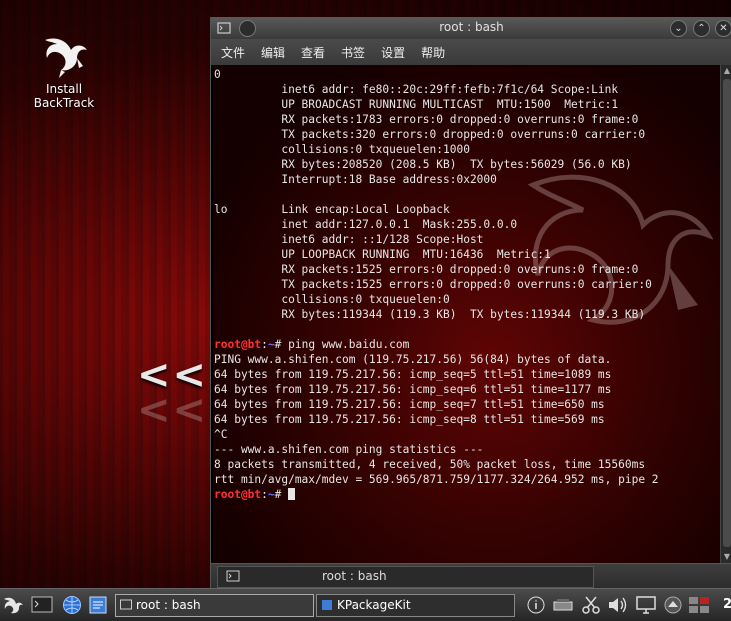 The image size is (731, 621). I want to click on scissors-icon, so click(591, 605).